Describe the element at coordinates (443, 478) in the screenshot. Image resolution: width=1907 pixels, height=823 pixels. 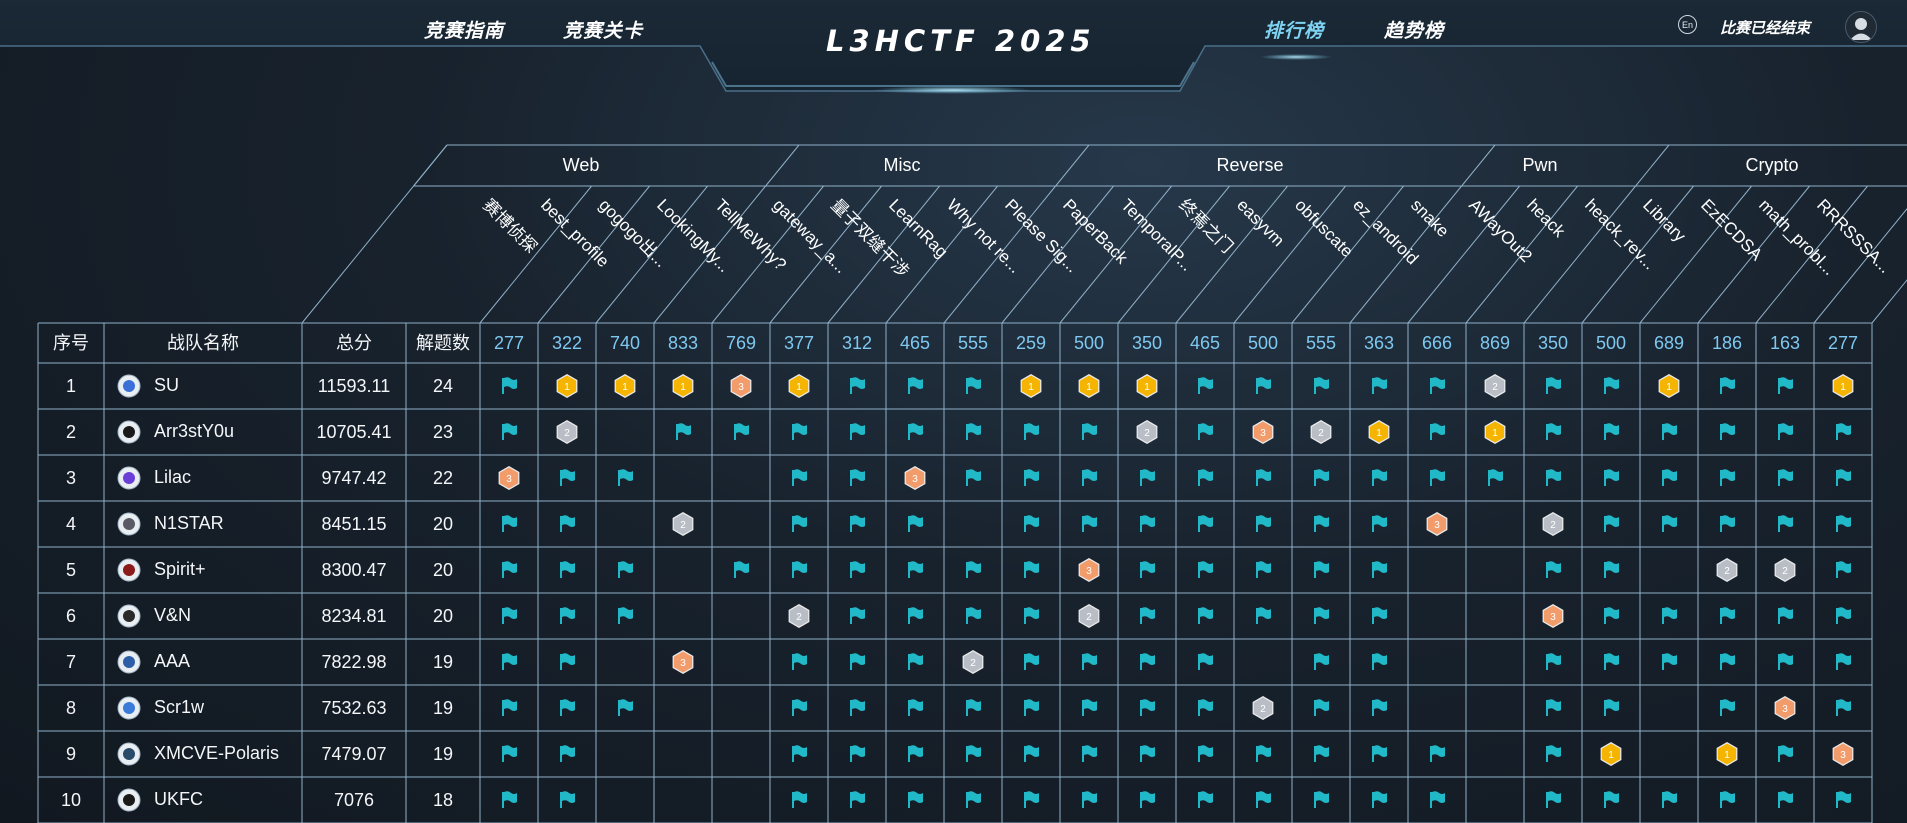
I see `solves-cell: 22` at that location.